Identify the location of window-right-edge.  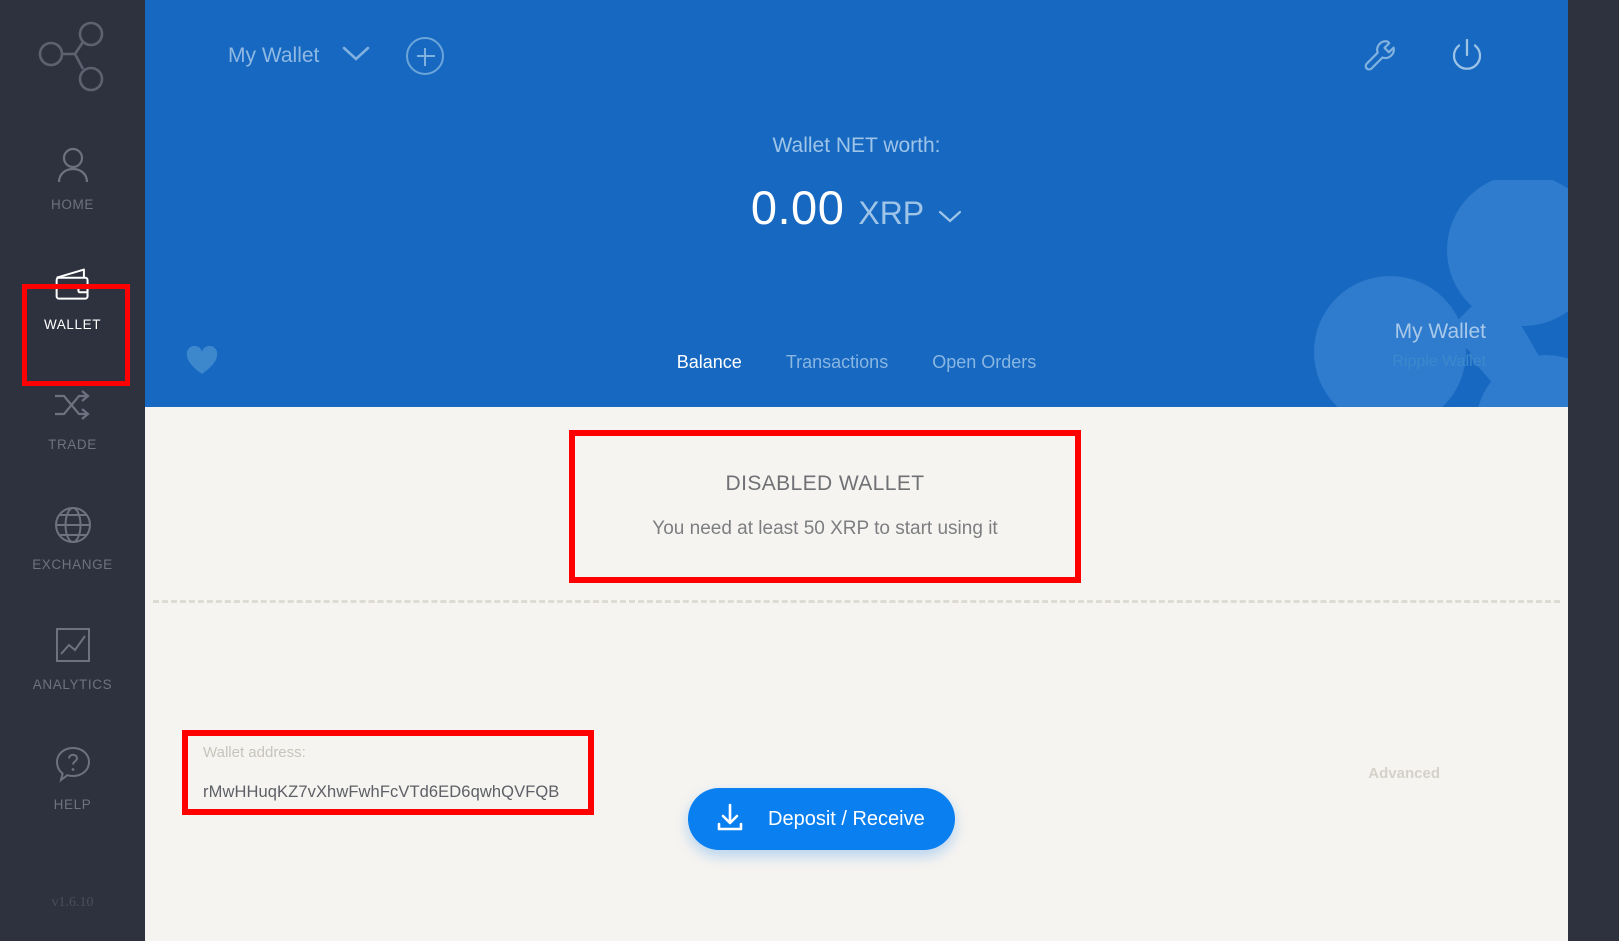
(1593, 470).